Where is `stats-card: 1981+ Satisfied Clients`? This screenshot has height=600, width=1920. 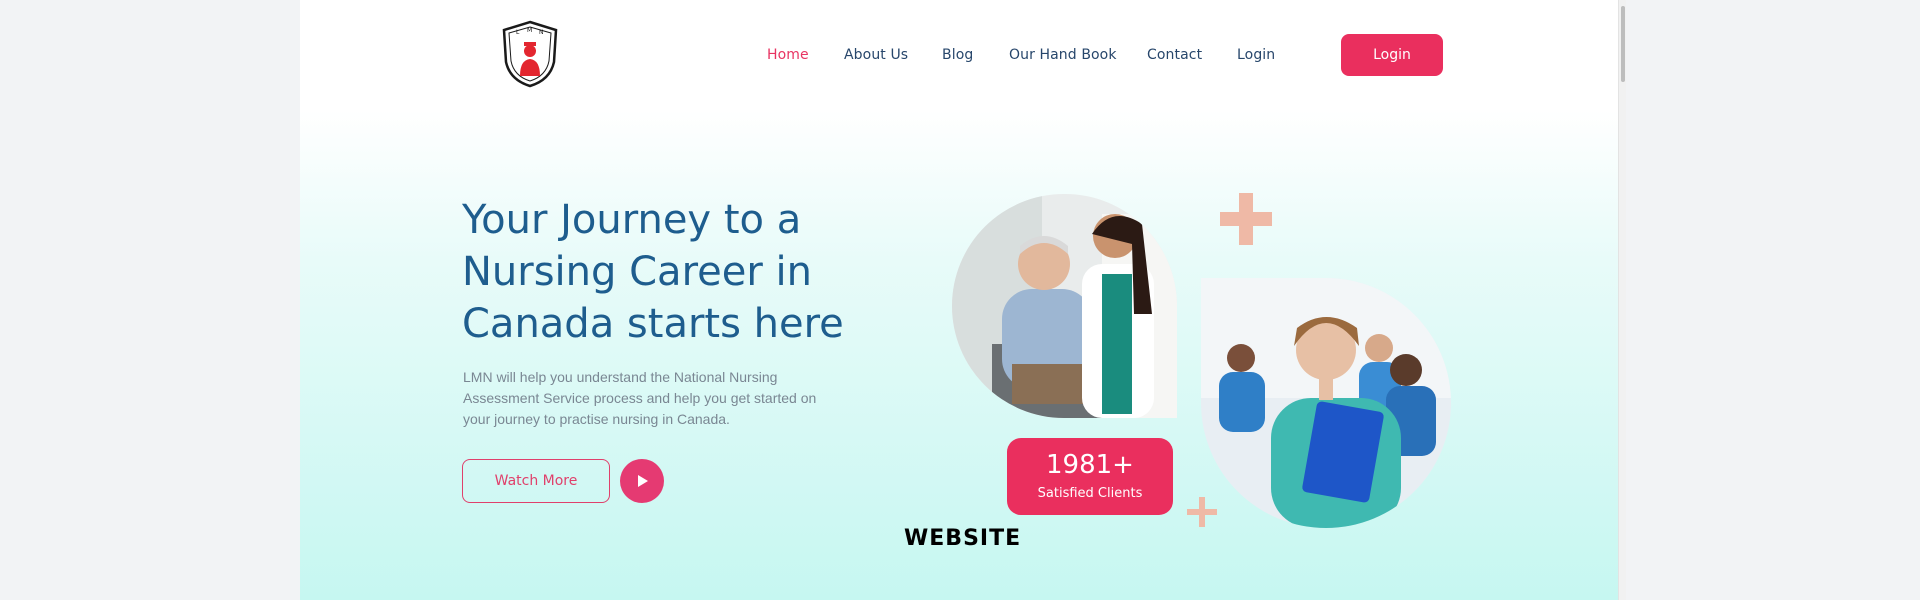 stats-card: 1981+ Satisfied Clients is located at coordinates (1090, 476).